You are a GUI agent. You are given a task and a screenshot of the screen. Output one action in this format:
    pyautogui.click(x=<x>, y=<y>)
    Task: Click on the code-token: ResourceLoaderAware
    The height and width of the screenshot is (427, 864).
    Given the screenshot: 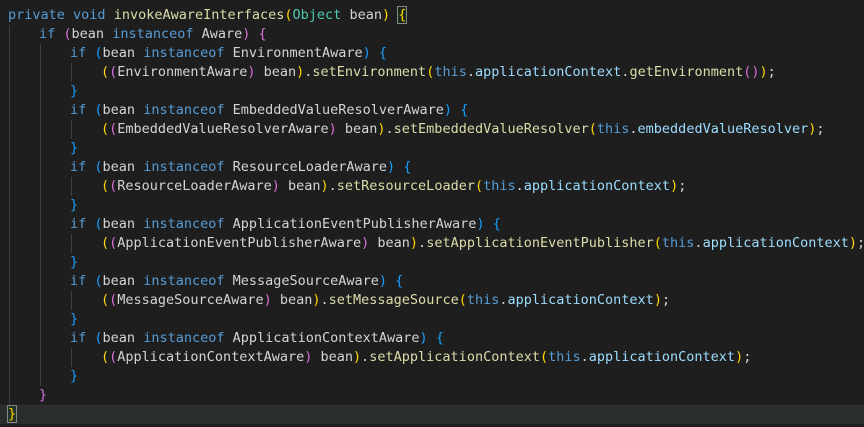 What is the action you would take?
    pyautogui.click(x=194, y=186)
    